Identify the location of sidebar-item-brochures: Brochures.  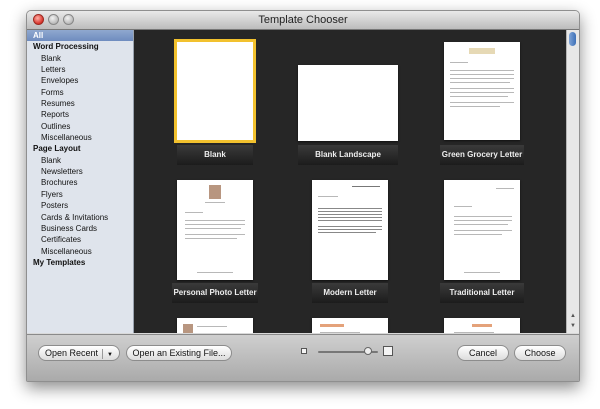
(80, 182).